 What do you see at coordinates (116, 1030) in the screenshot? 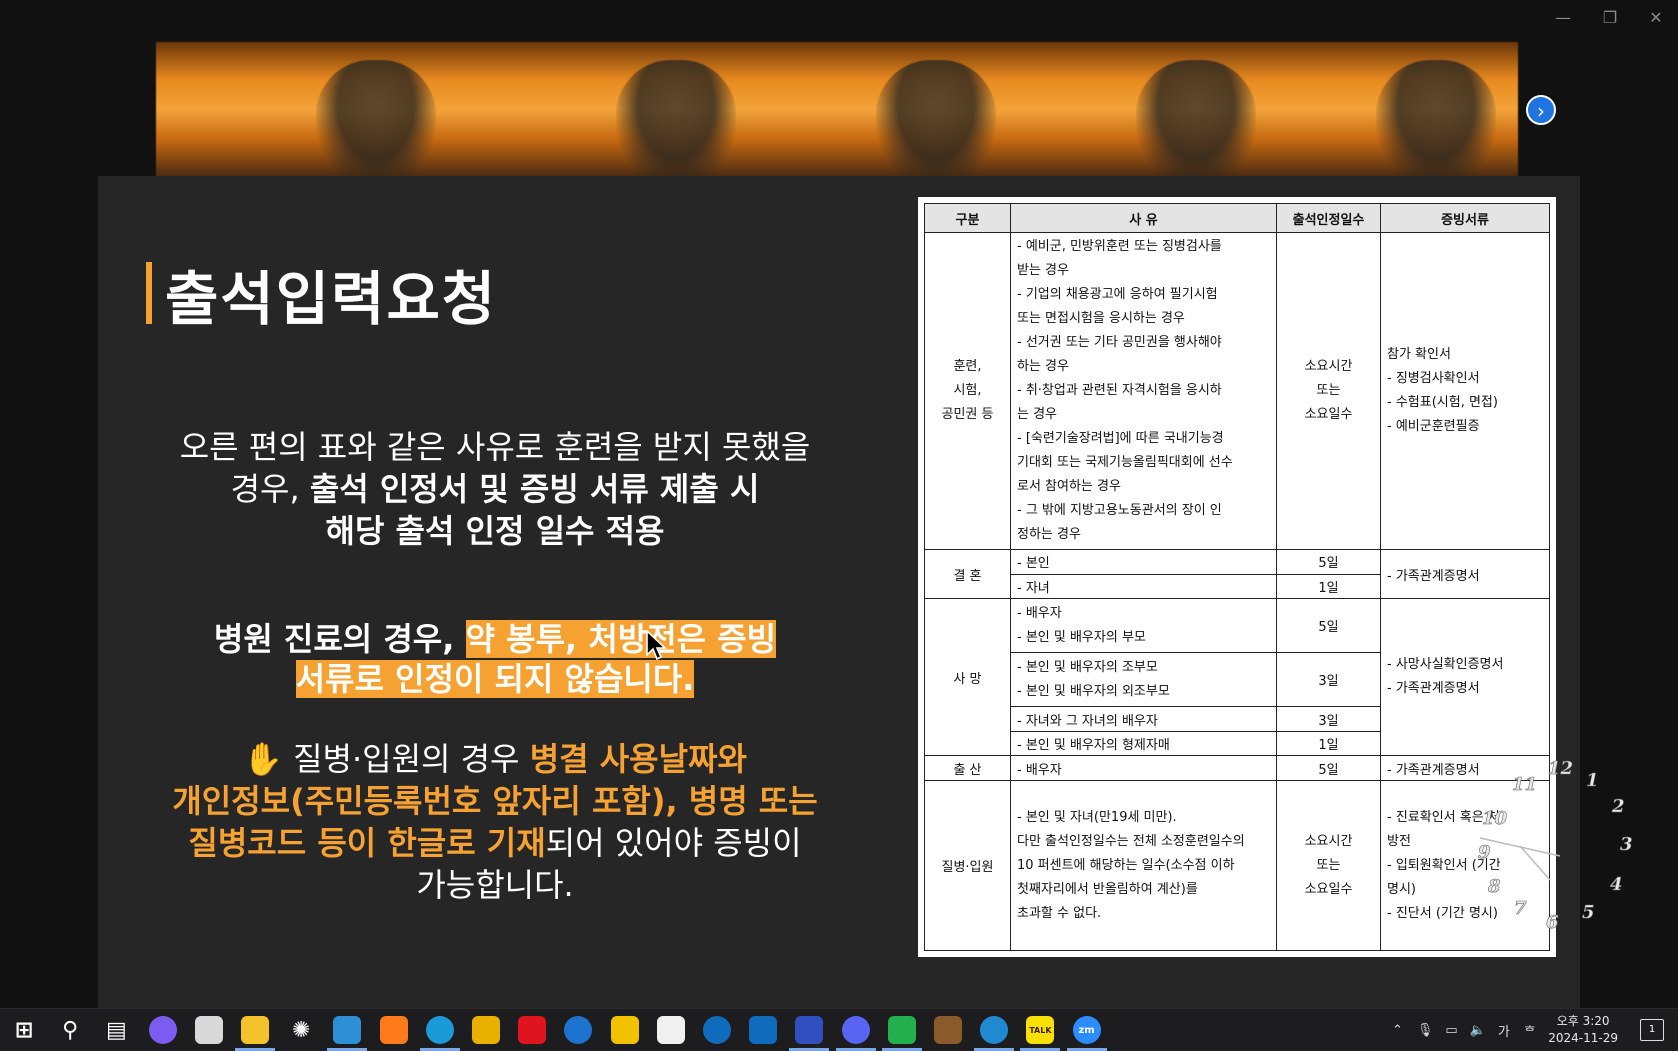
I see `task-view-icon: ▤` at bounding box center [116, 1030].